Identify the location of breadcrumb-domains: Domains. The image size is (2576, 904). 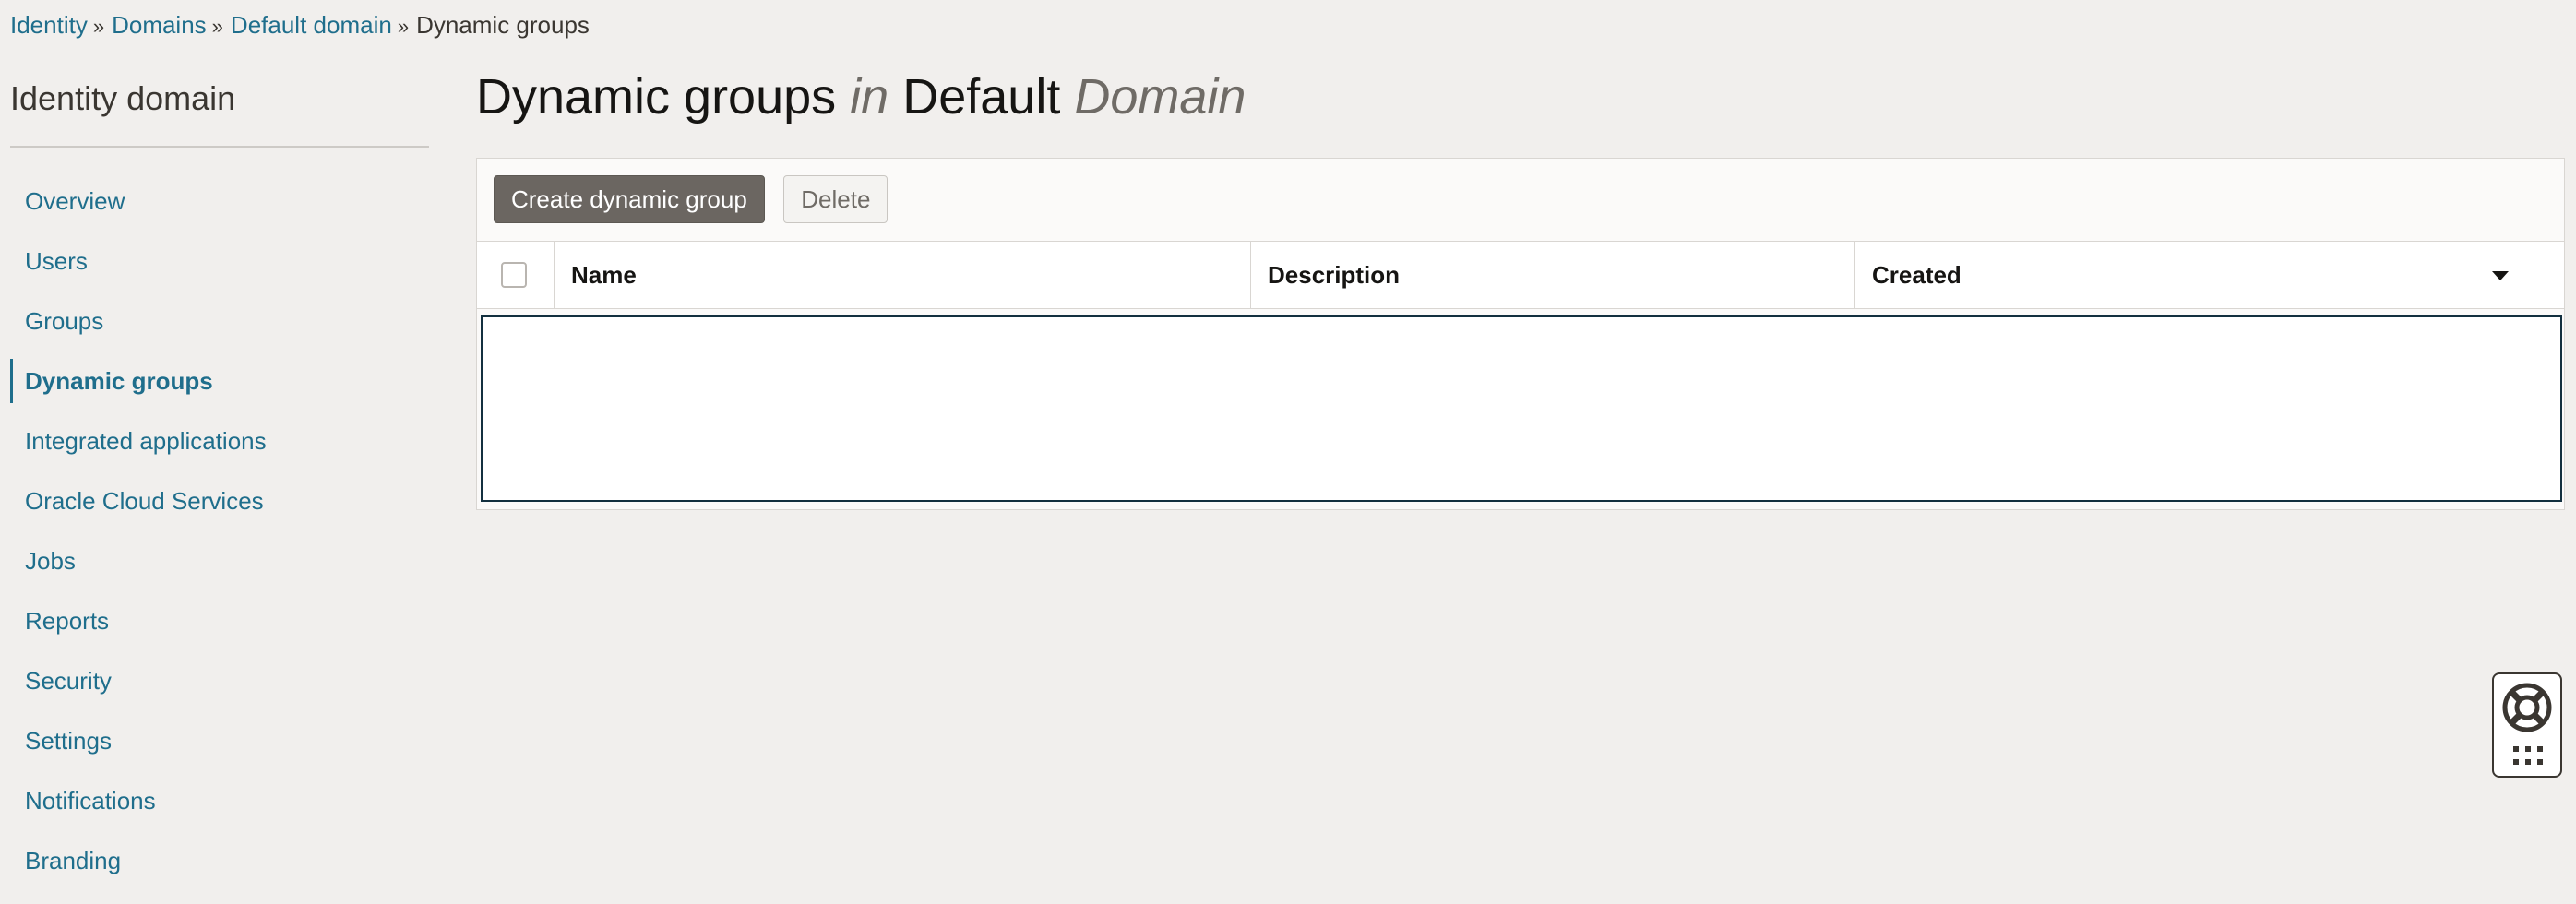
(159, 25).